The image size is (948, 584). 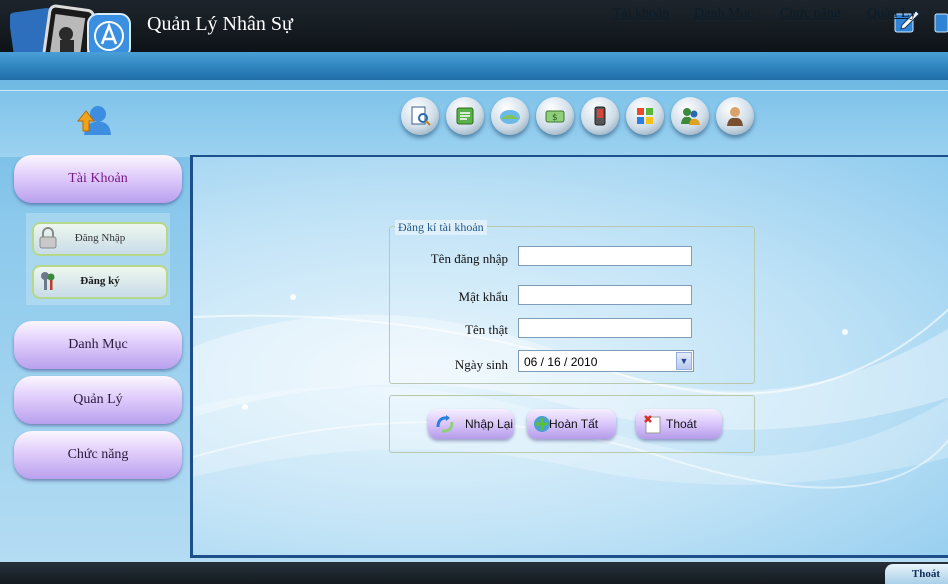 I want to click on realname-field, so click(x=605, y=328).